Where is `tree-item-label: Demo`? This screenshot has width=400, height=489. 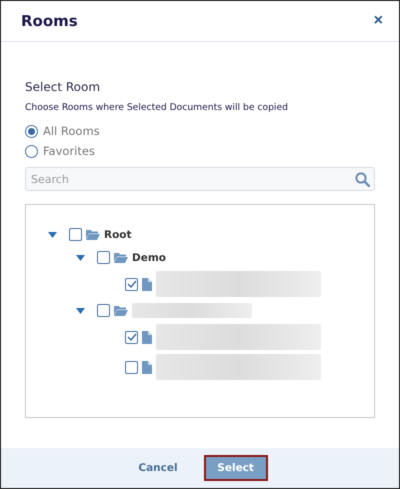 tree-item-label: Demo is located at coordinates (149, 258).